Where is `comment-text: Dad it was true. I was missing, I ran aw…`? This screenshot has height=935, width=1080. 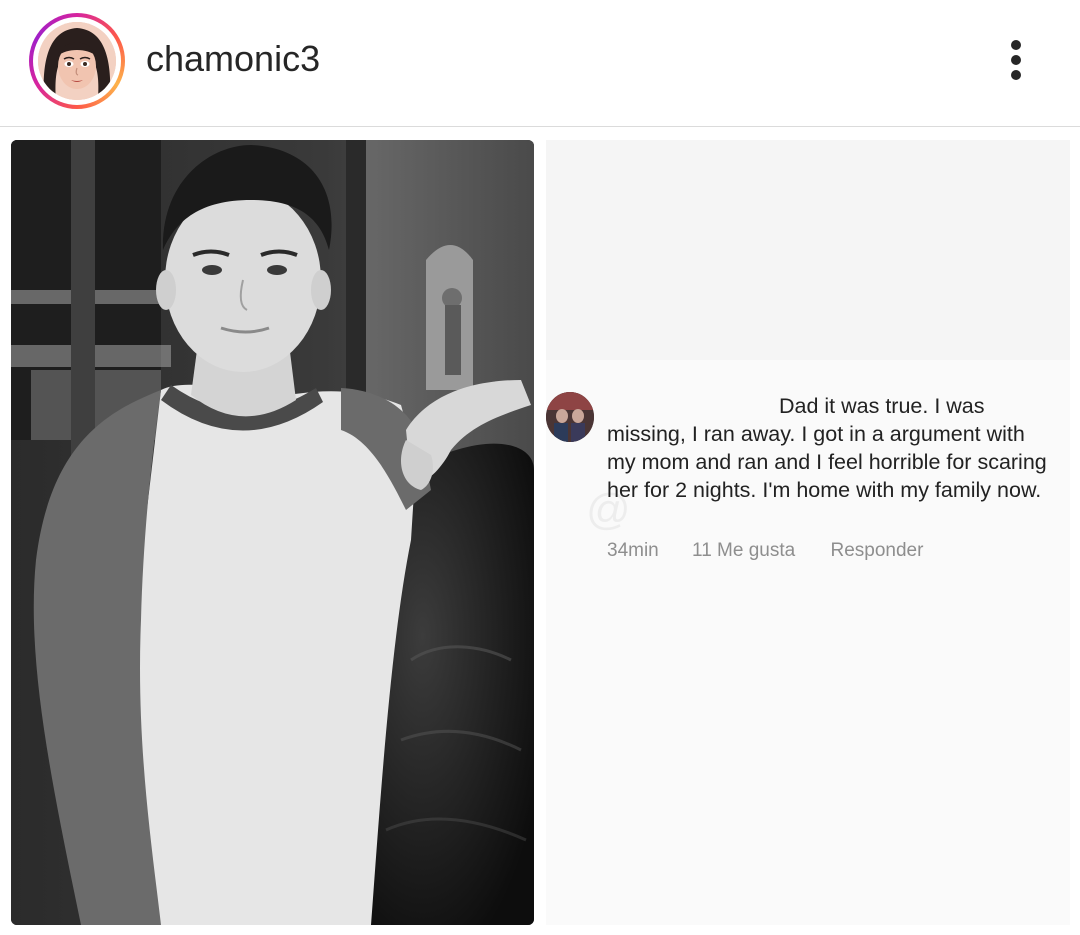 comment-text: Dad it was true. I was missing, I ran aw… is located at coordinates (832, 448).